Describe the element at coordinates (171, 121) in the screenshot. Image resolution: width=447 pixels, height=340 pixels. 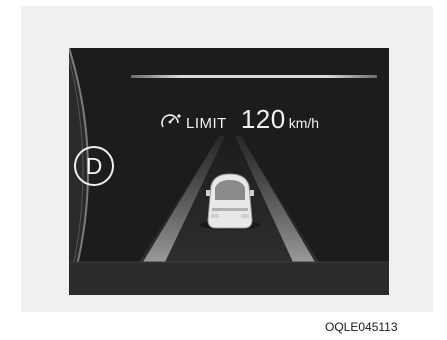
I see `speed-limit-icon` at that location.